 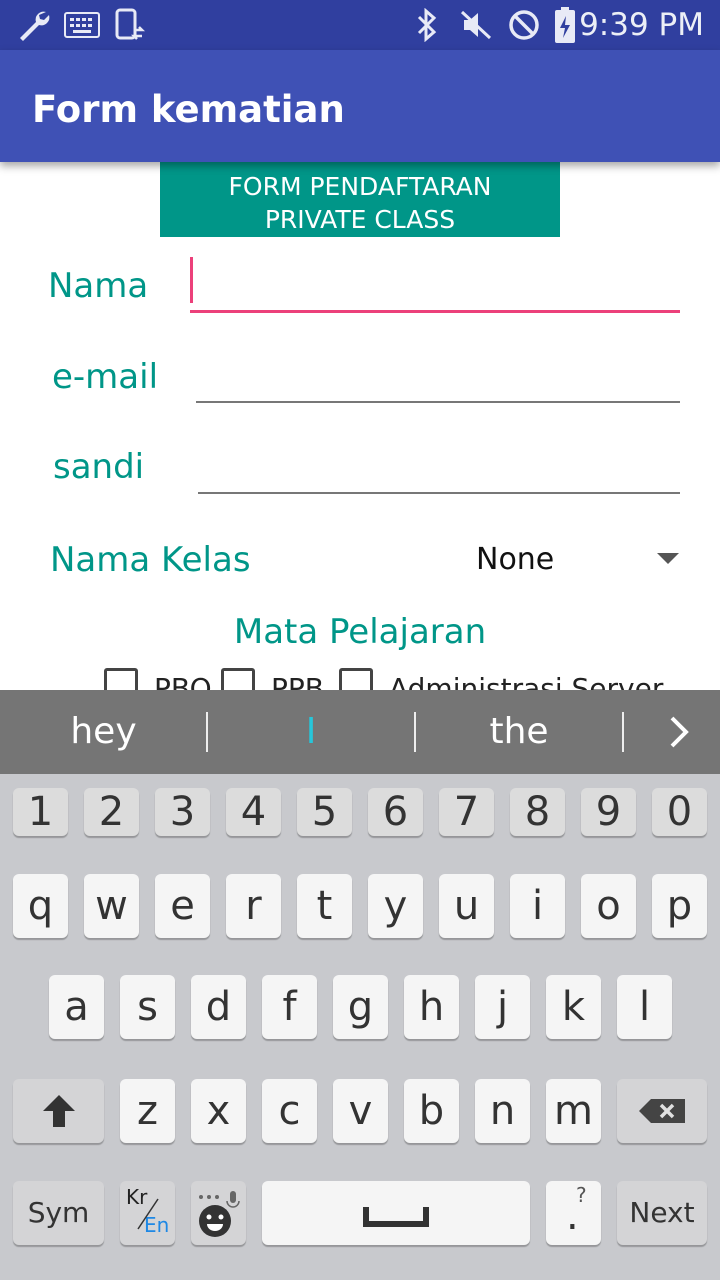 I want to click on email-label: e-mail, so click(x=105, y=377).